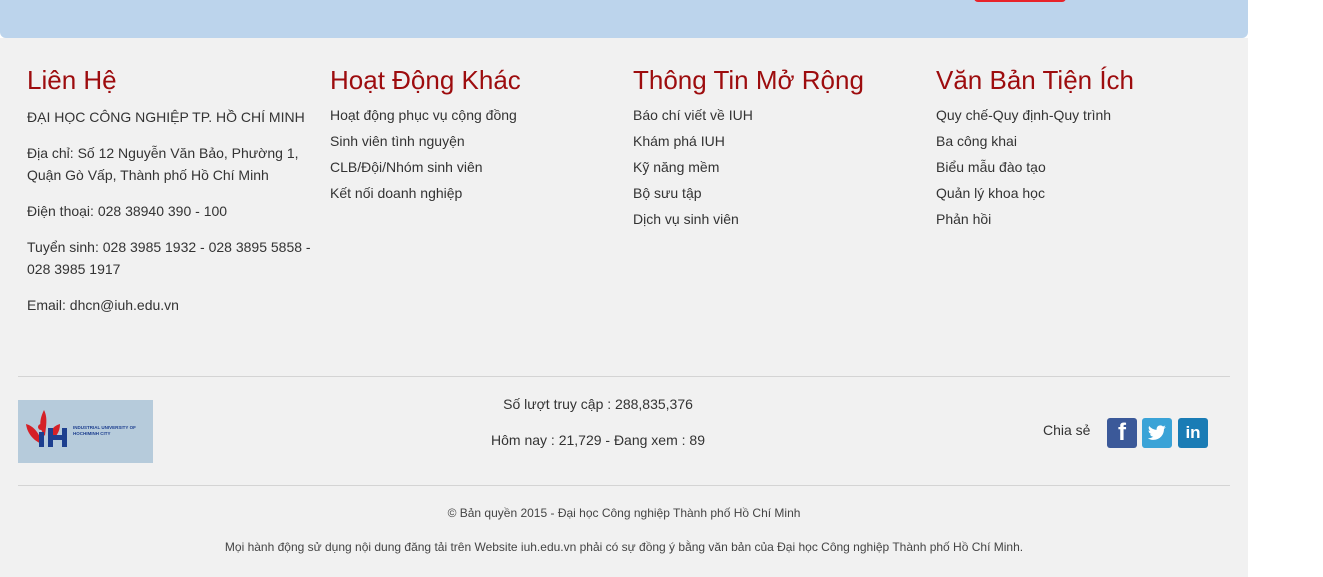  What do you see at coordinates (598, 404) in the screenshot?
I see `visit-counter: Số lượt truy cập : 288,835,376` at bounding box center [598, 404].